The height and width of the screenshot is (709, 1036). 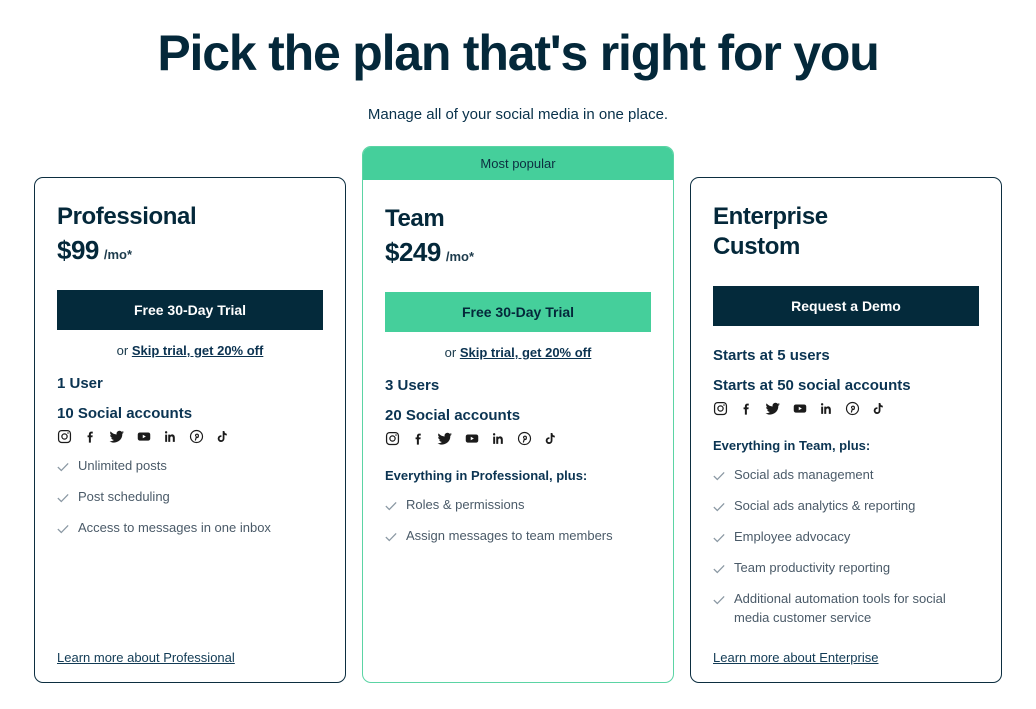 I want to click on feature-item: Access to messages in one inbox, so click(x=190, y=528).